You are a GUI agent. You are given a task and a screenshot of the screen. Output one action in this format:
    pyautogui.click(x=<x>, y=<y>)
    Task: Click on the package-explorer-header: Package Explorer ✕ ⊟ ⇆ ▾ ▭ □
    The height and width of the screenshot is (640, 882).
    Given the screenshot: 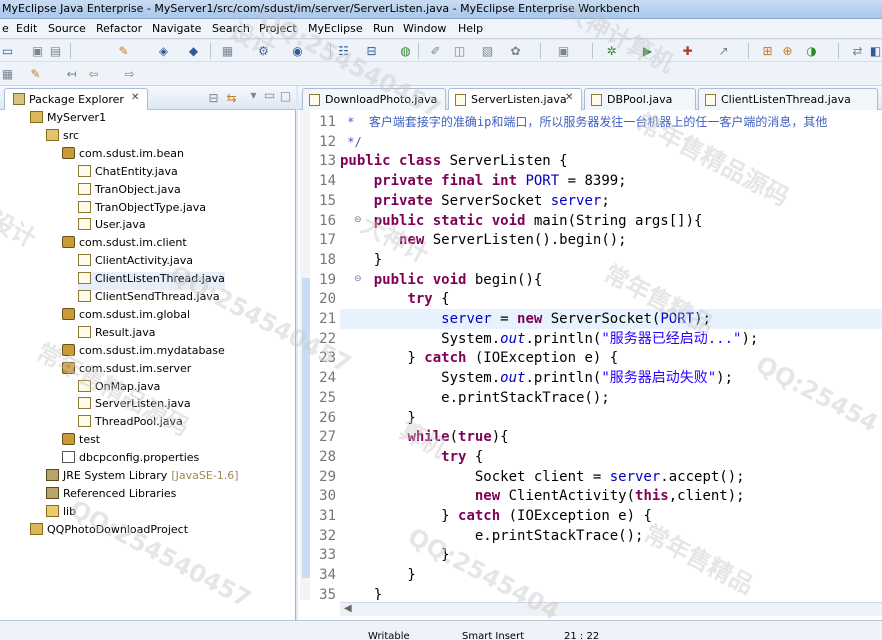 What is the action you would take?
    pyautogui.click(x=148, y=98)
    